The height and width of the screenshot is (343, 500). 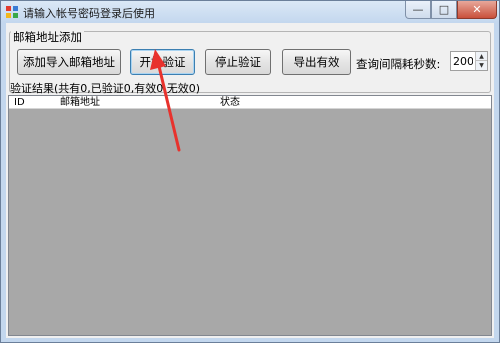 I want to click on list-header: ID 邮箱地址 状态, so click(x=250, y=102).